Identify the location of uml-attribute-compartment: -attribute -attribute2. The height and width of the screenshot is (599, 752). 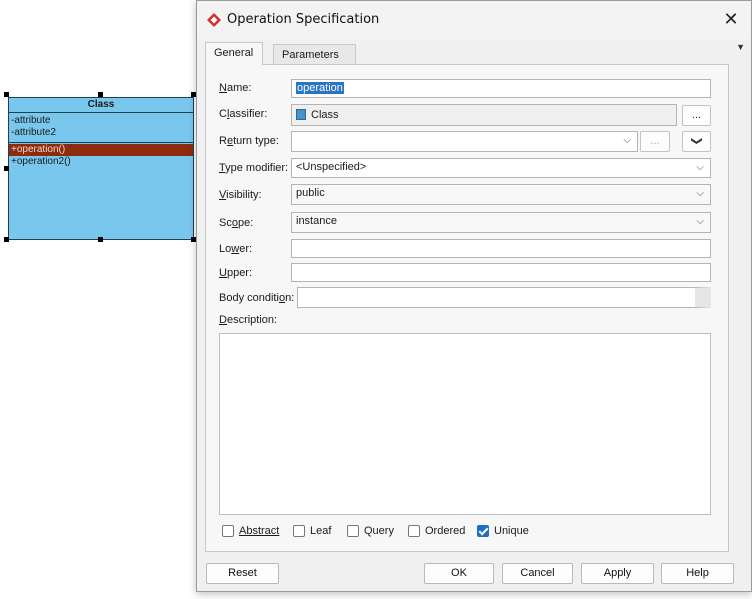
(101, 128).